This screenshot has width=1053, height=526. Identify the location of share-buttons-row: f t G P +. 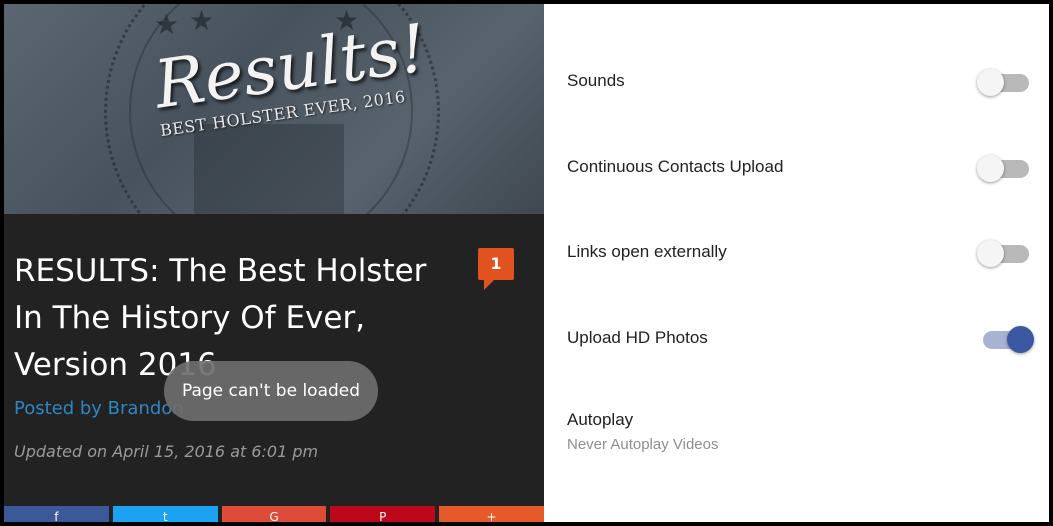
(274, 514).